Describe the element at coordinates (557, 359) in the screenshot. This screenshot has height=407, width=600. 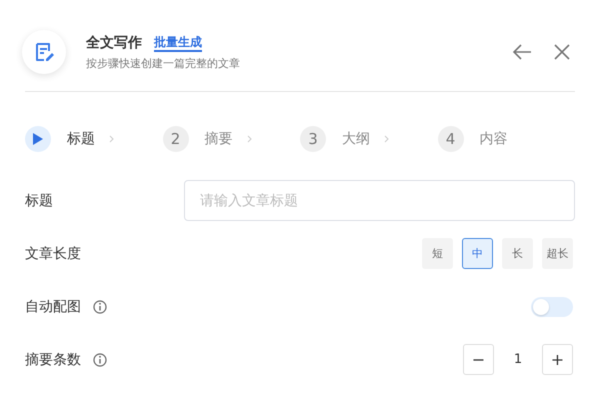
I see `increment-button: +` at that location.